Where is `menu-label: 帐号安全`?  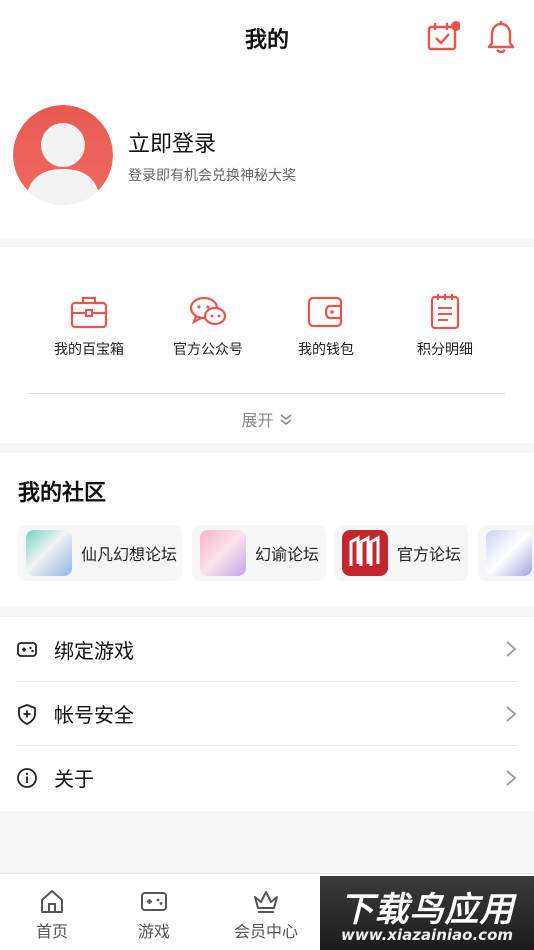 menu-label: 帐号安全 is located at coordinates (94, 715).